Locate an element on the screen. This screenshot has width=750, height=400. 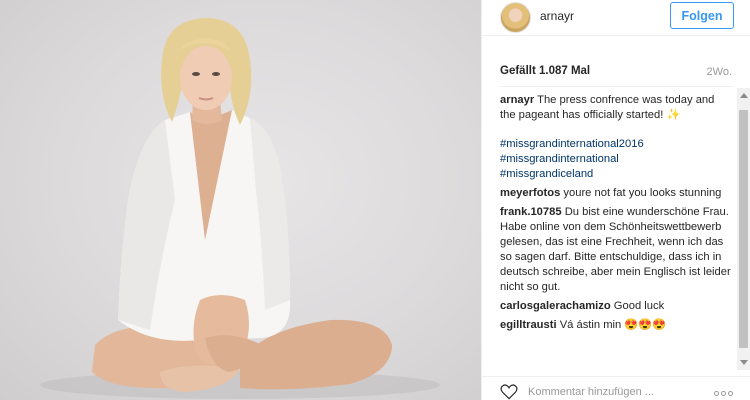
comment-username: frank.10785 is located at coordinates (531, 212).